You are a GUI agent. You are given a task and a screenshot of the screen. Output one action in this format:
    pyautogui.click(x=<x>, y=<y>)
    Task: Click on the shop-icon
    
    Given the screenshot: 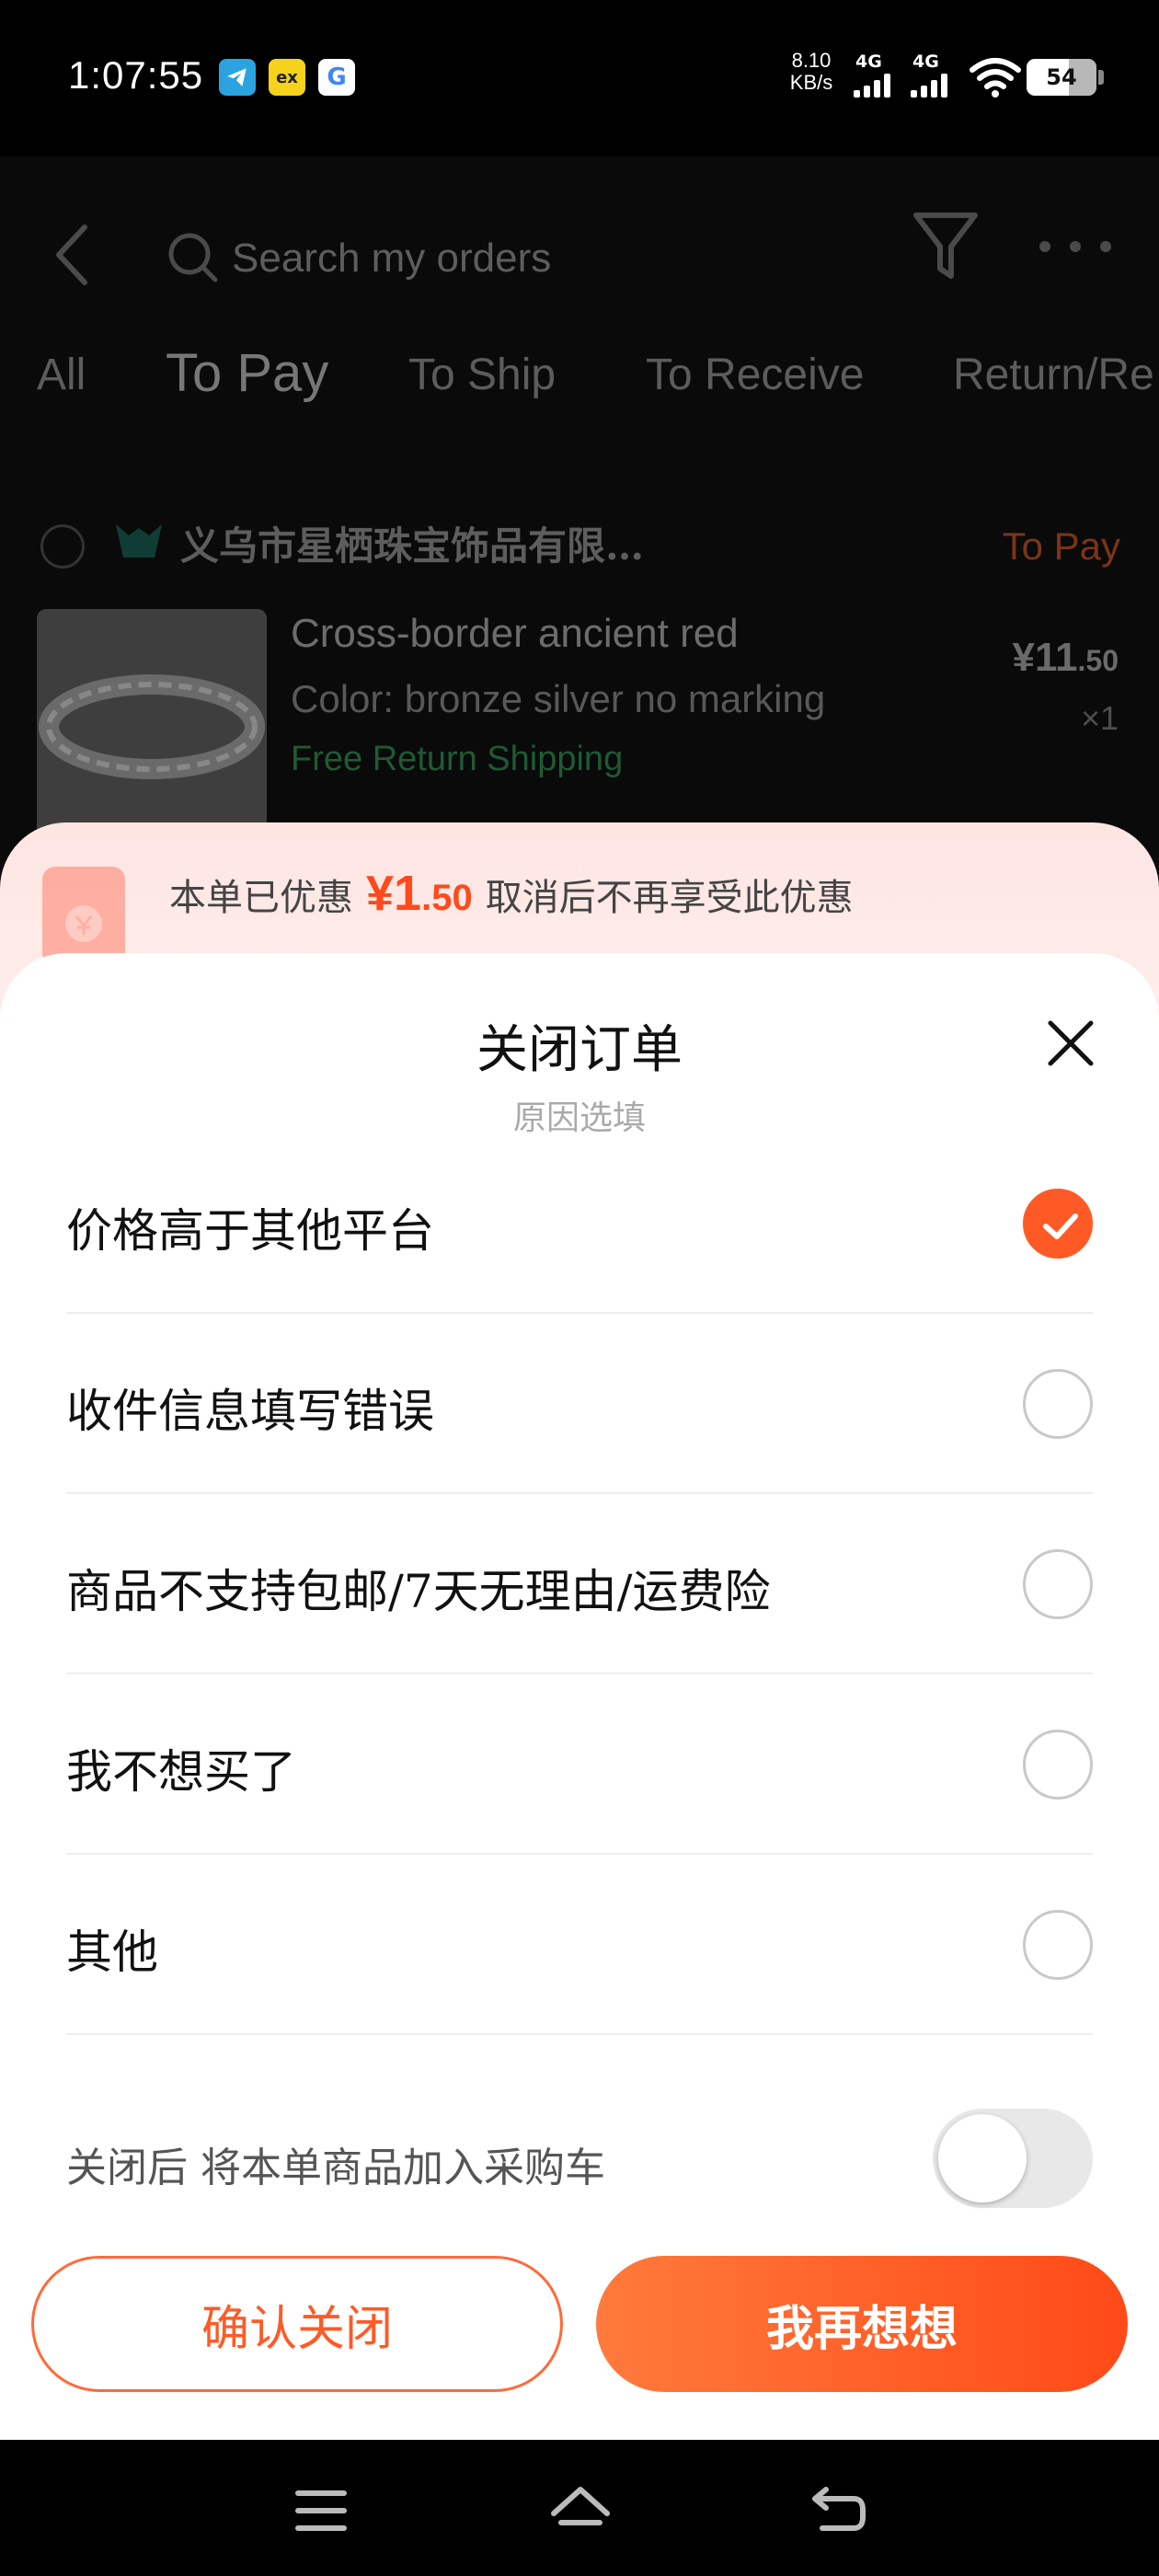 What is the action you would take?
    pyautogui.click(x=139, y=541)
    